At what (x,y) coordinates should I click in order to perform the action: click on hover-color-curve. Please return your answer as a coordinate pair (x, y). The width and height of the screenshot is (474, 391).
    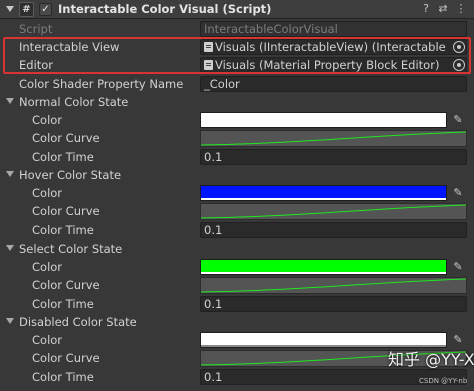
    Looking at the image, I should click on (333, 211).